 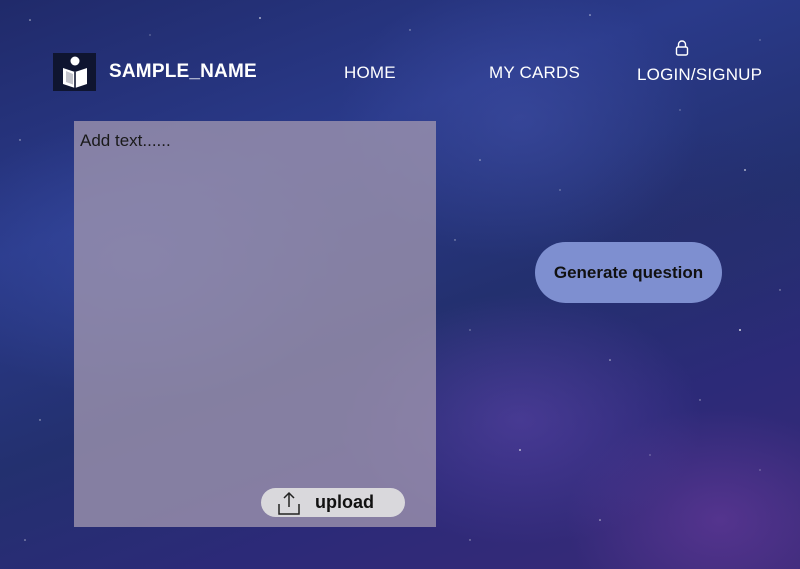 I want to click on brand-name: SAMPLE_NAME, so click(x=183, y=71).